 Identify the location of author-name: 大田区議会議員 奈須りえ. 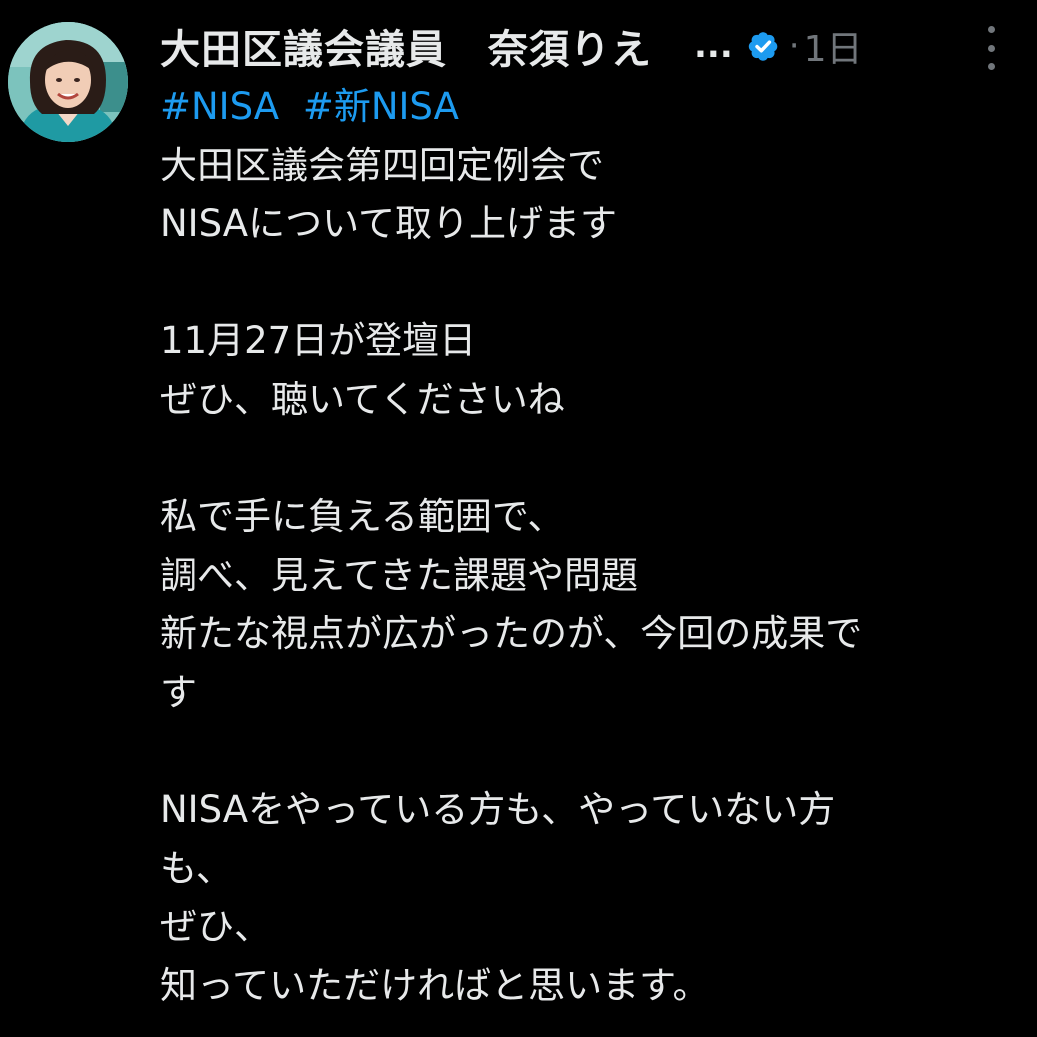
(406, 46).